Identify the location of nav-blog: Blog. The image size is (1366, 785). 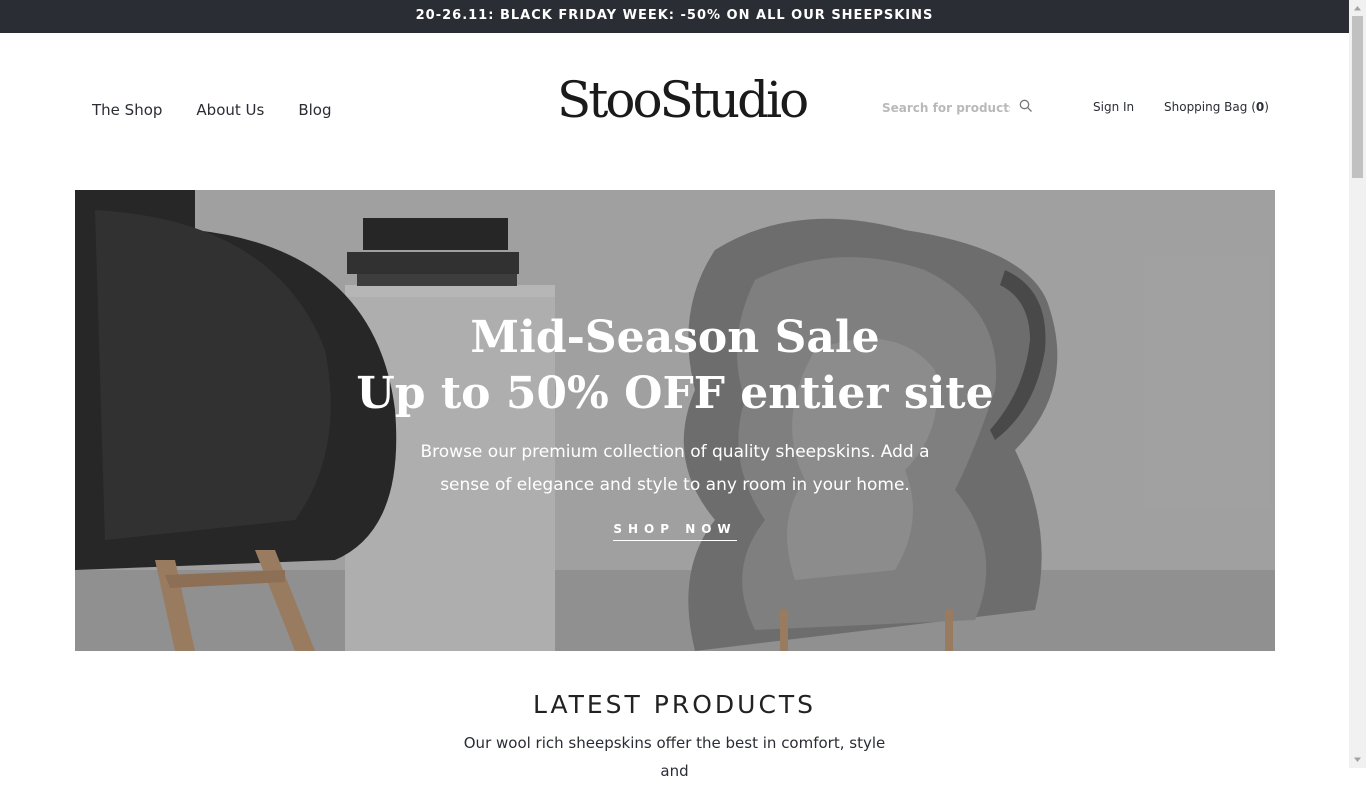
(314, 110).